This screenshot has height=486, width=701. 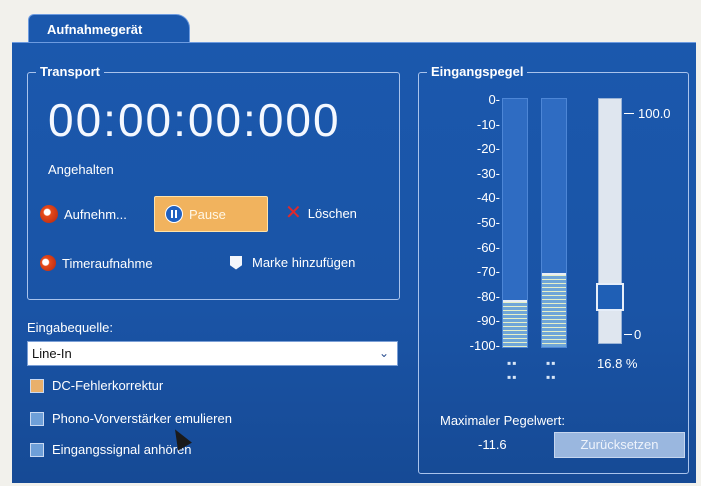 I want to click on scale-tick-label: -100-, so click(x=484, y=345).